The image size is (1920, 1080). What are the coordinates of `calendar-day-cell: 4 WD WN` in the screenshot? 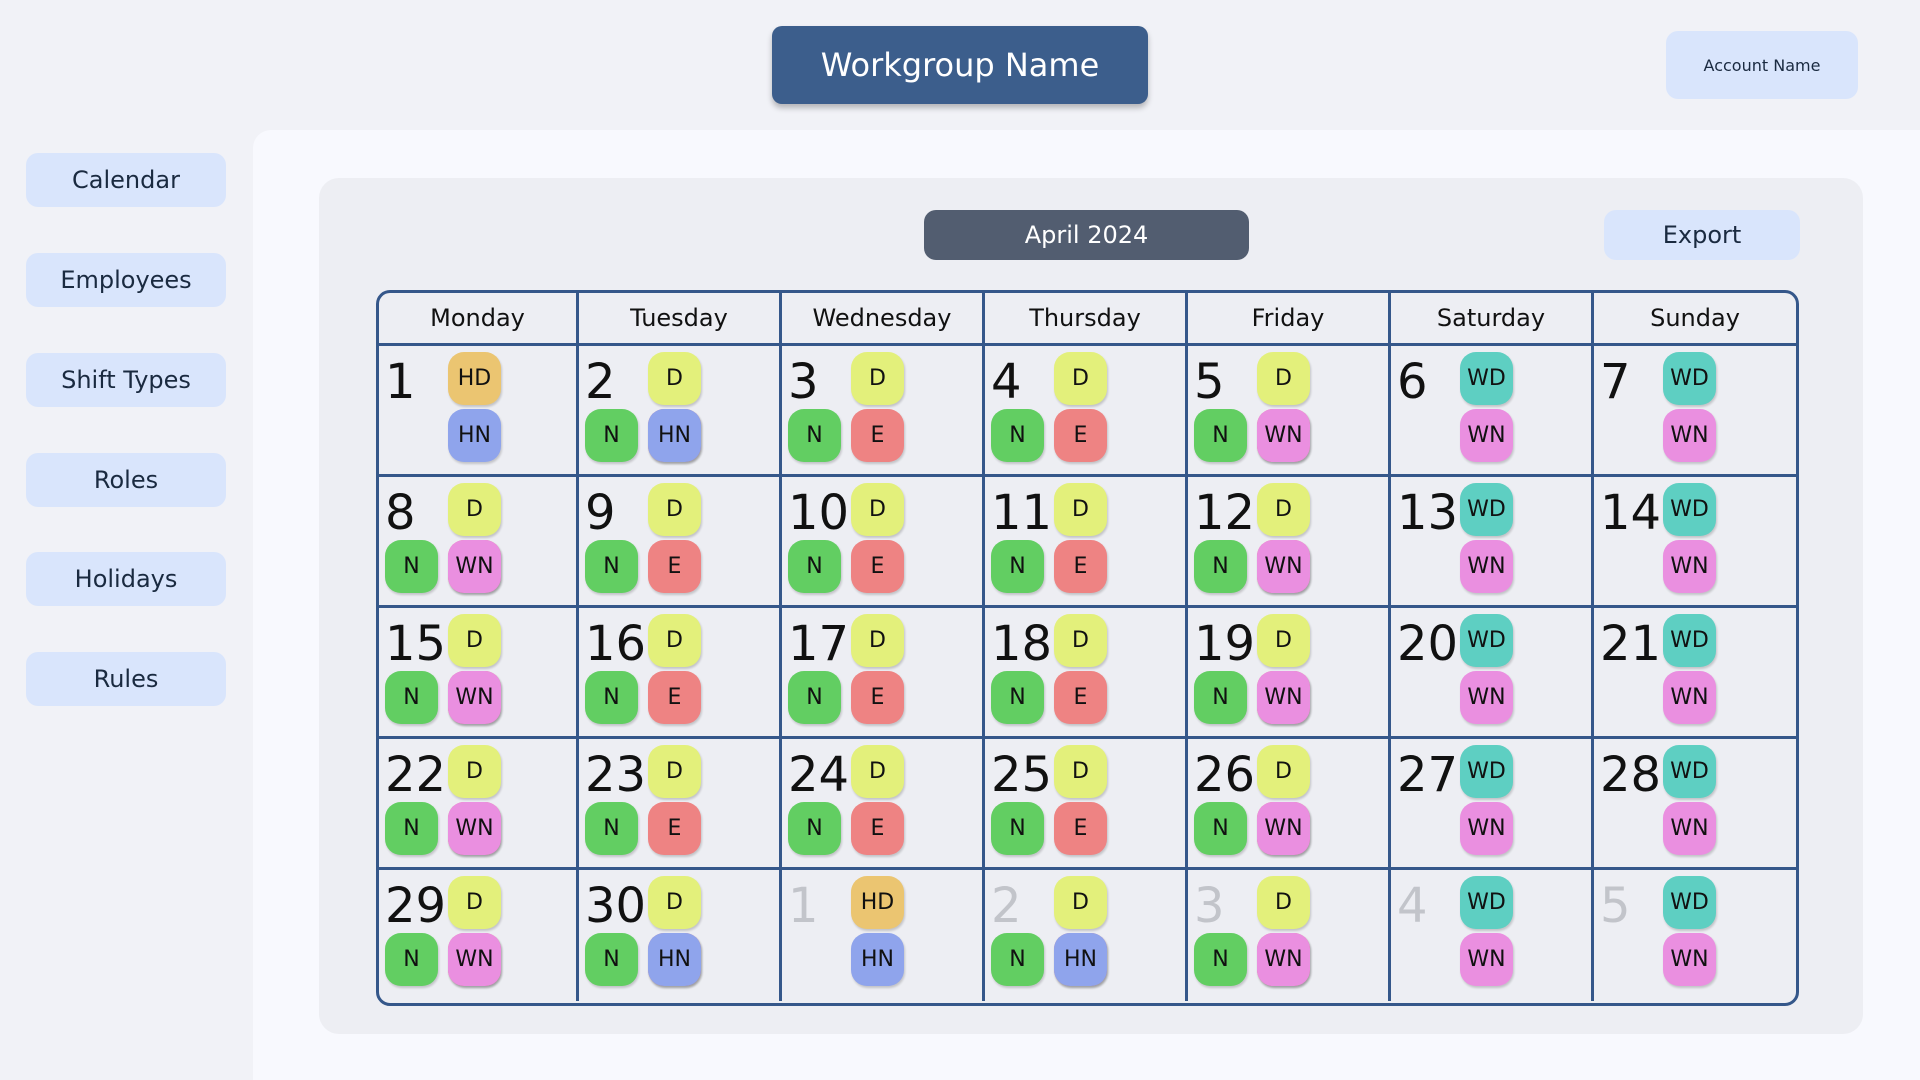 It's located at (1492, 935).